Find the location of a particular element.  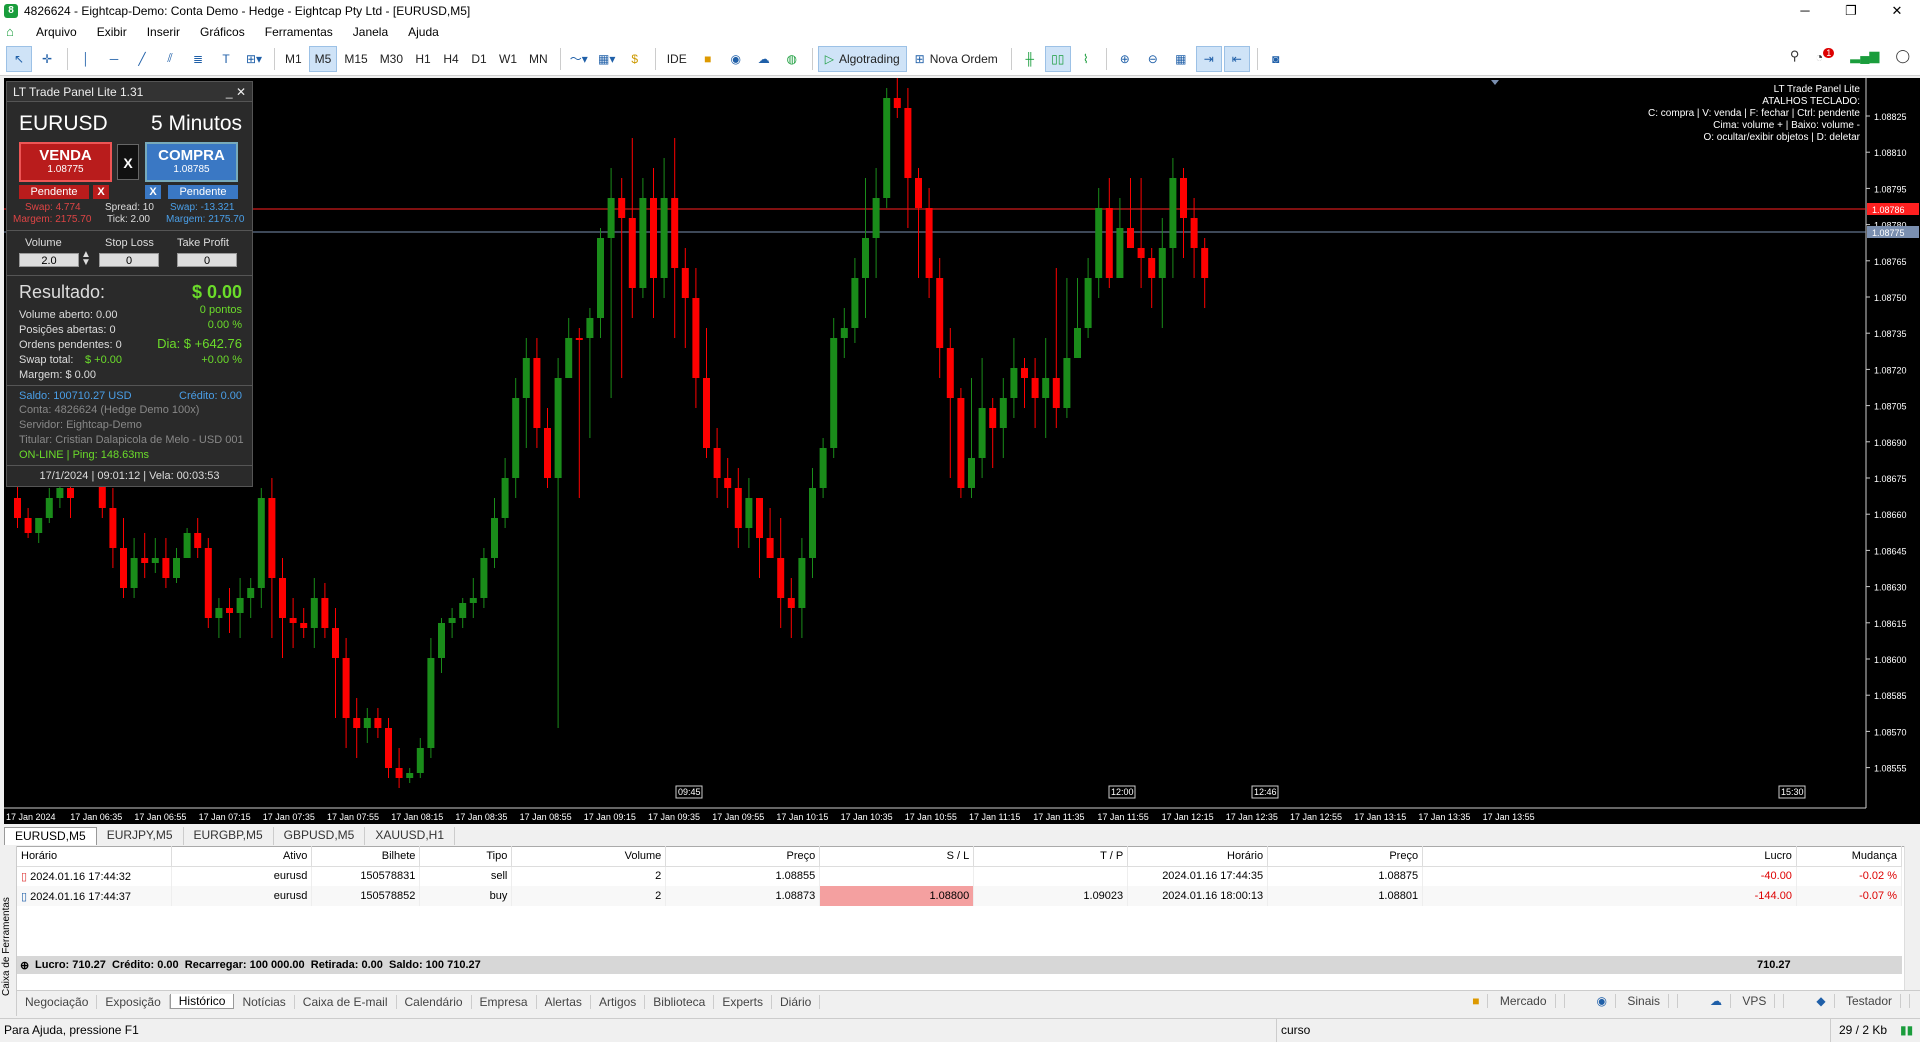

tab-eurjpy: EURJPY,M5 is located at coordinates (140, 836).